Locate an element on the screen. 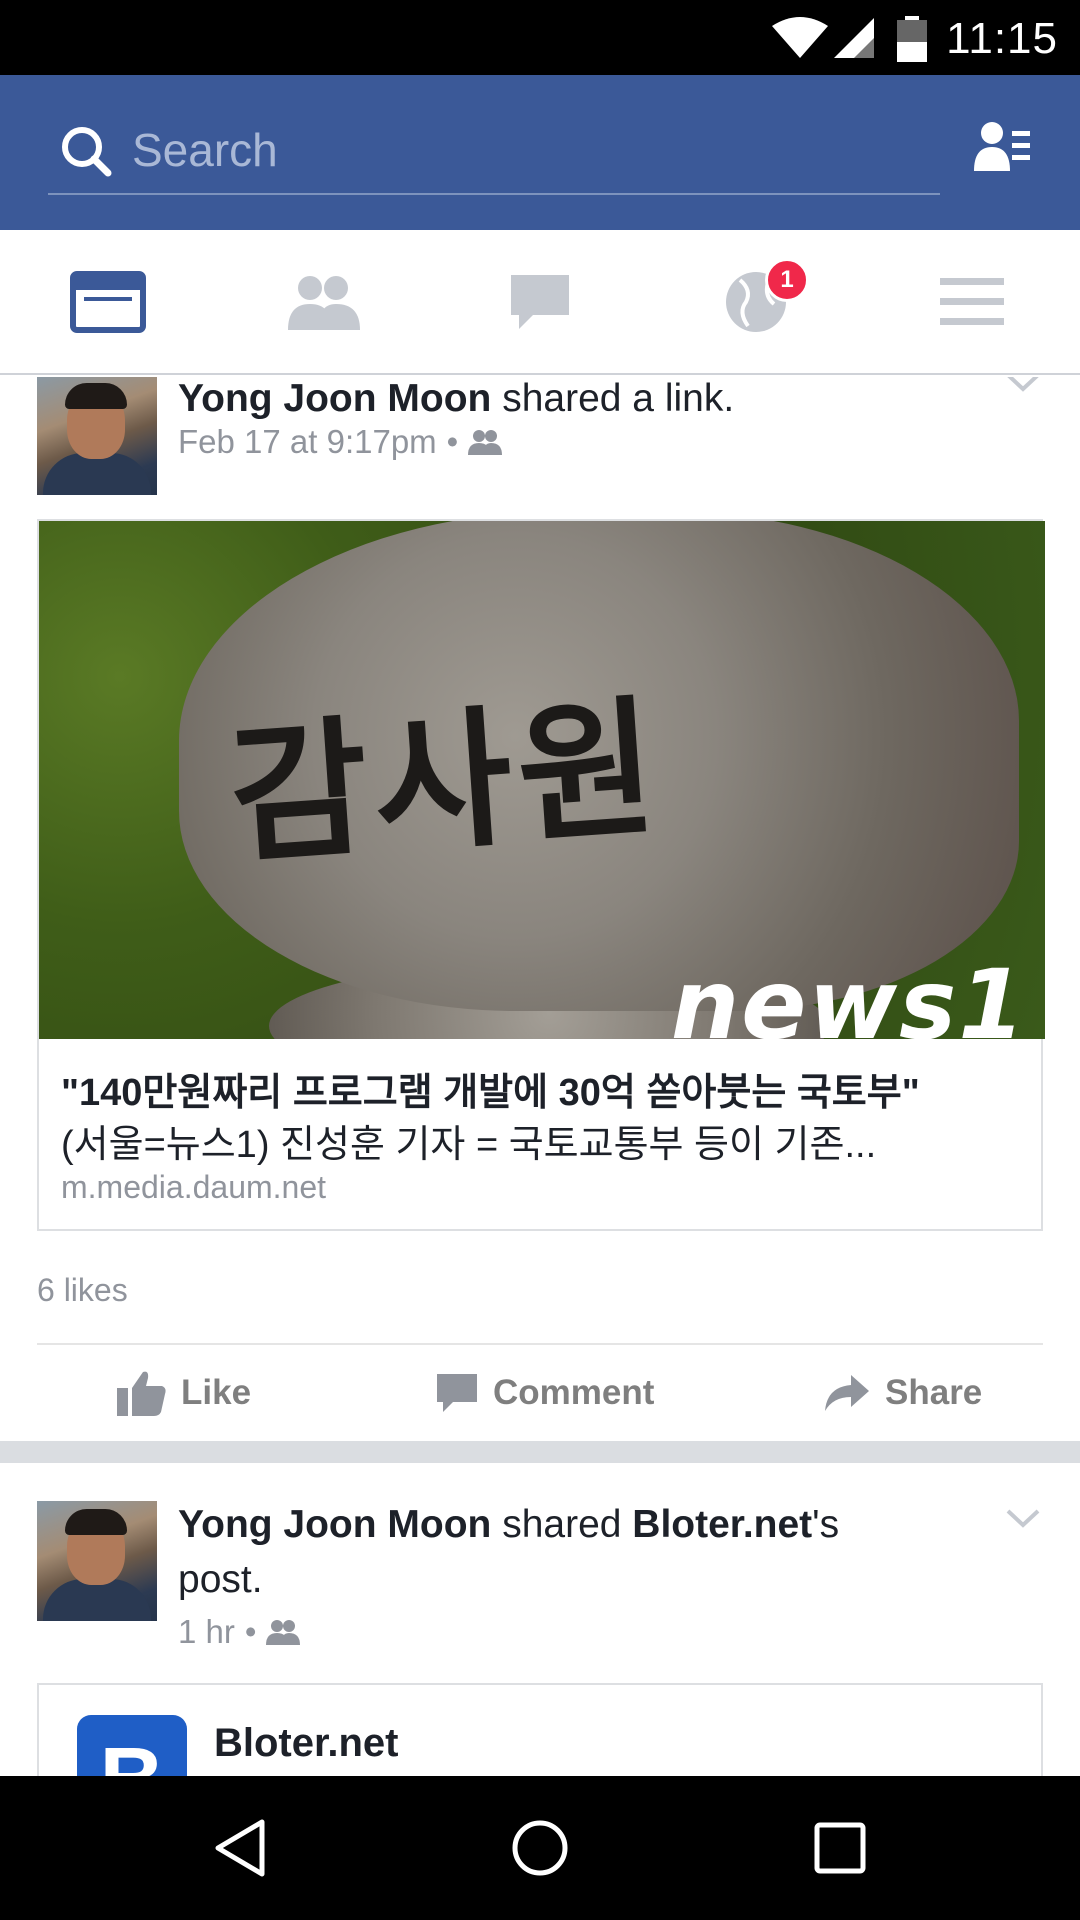  tab-news-feed is located at coordinates (108, 301).